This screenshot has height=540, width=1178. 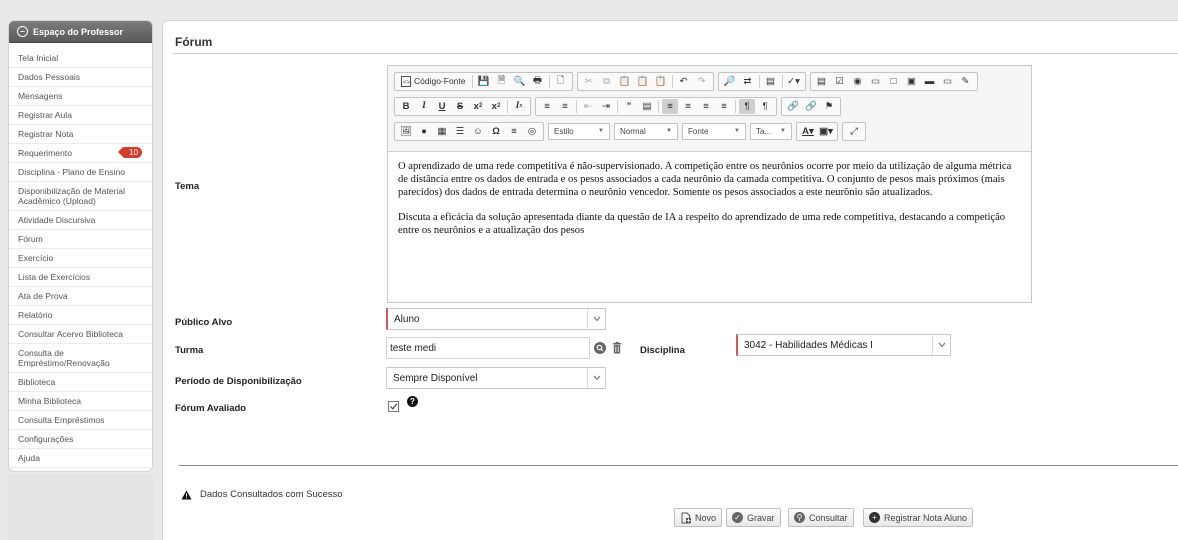 What do you see at coordinates (565, 106) in the screenshot?
I see `bulleted-list-icon: ≡` at bounding box center [565, 106].